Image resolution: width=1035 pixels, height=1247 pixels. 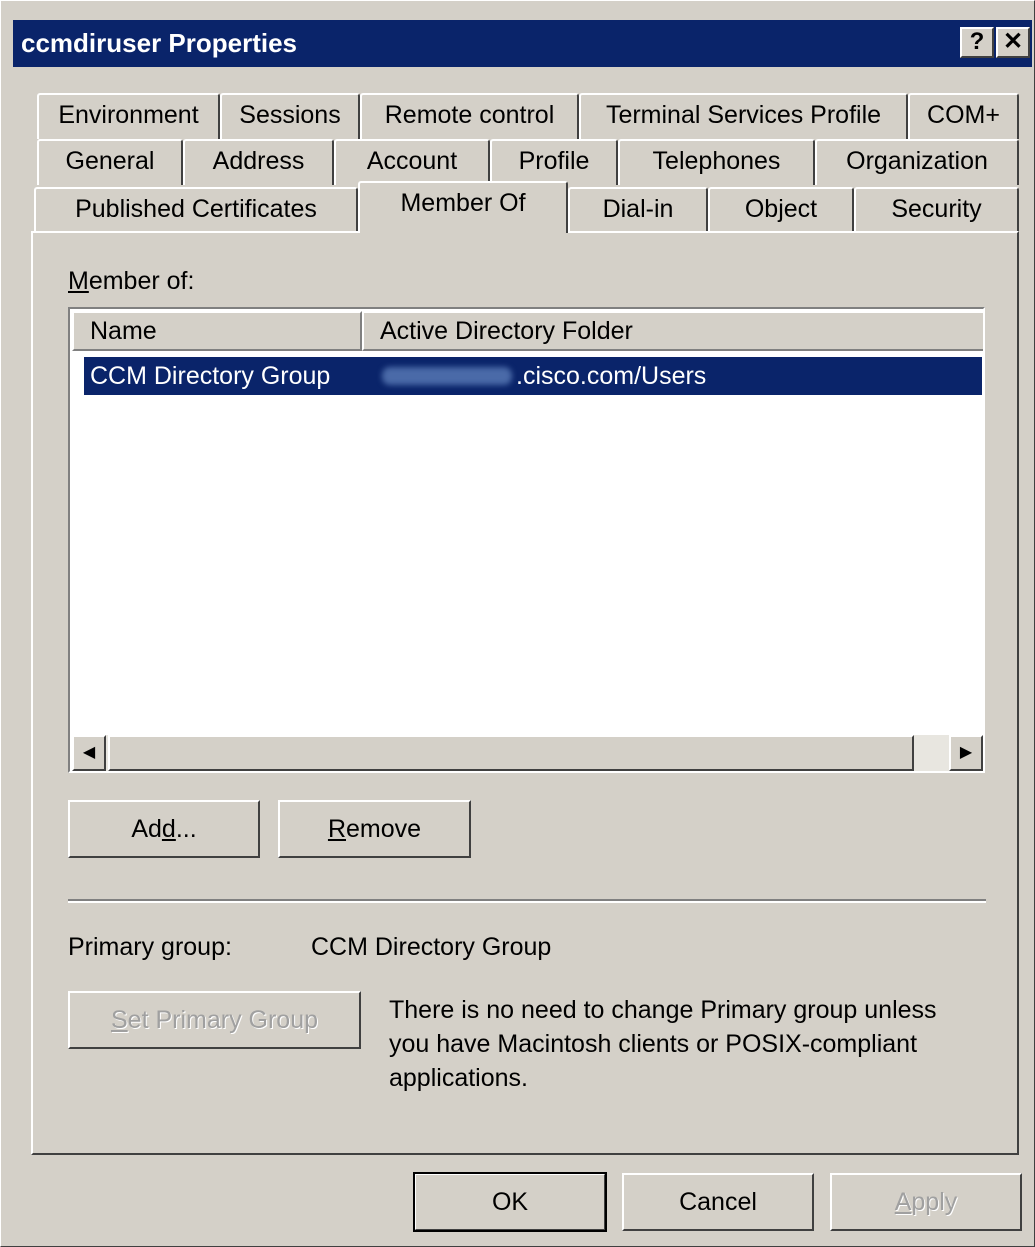 I want to click on remove-button: Remove, so click(x=374, y=829).